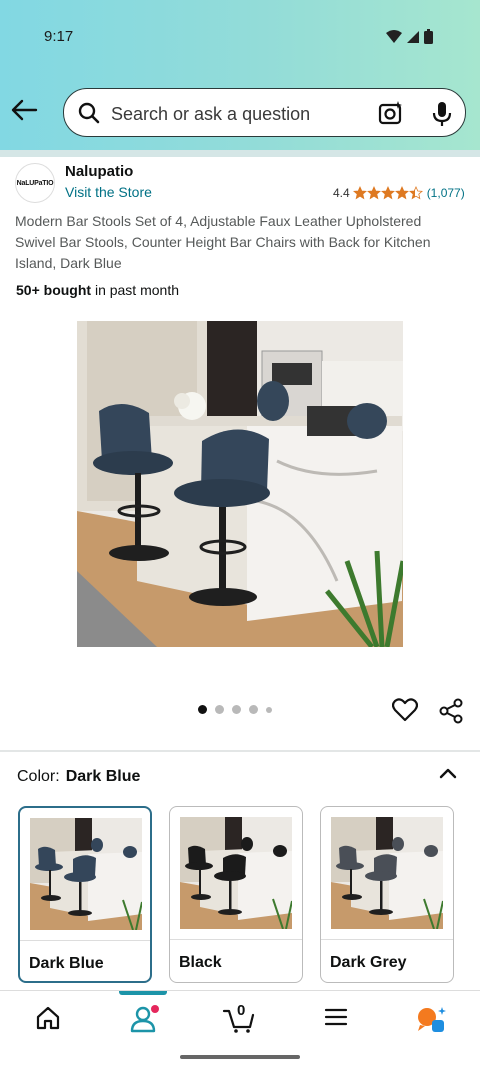 This screenshot has width=480, height=1071. I want to click on nav-menu, so click(336, 1019).